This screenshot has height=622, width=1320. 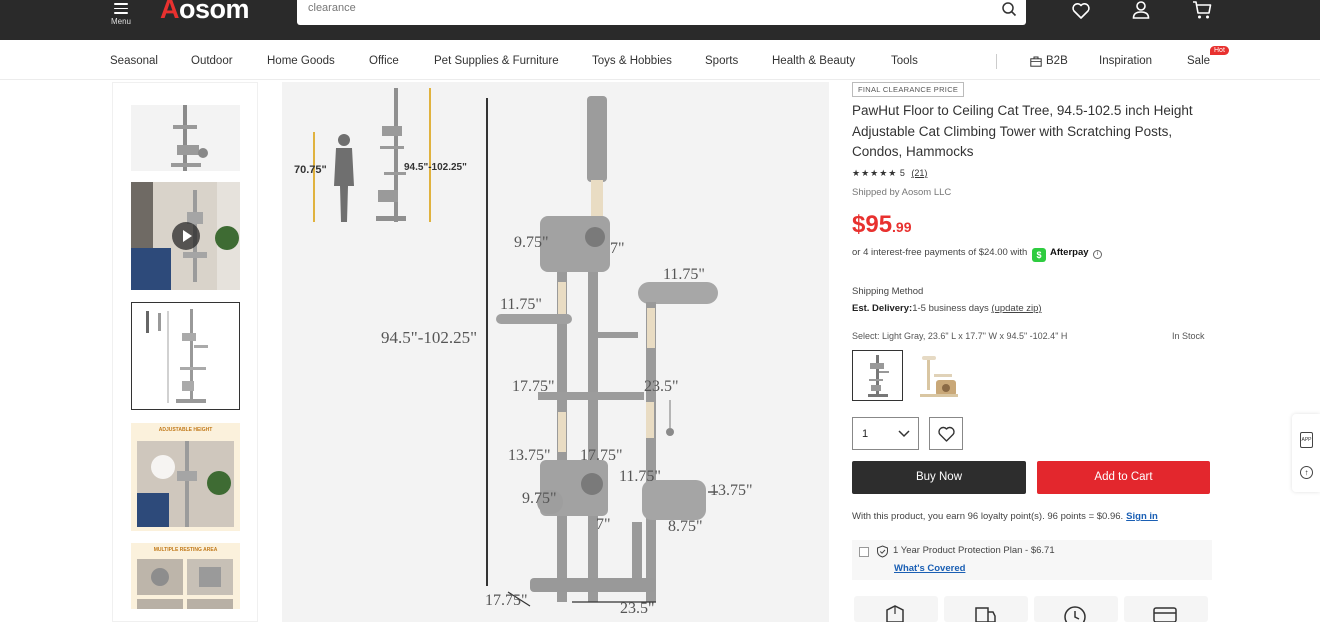 I want to click on nav-health-beauty: Health & Beauty, so click(x=813, y=61).